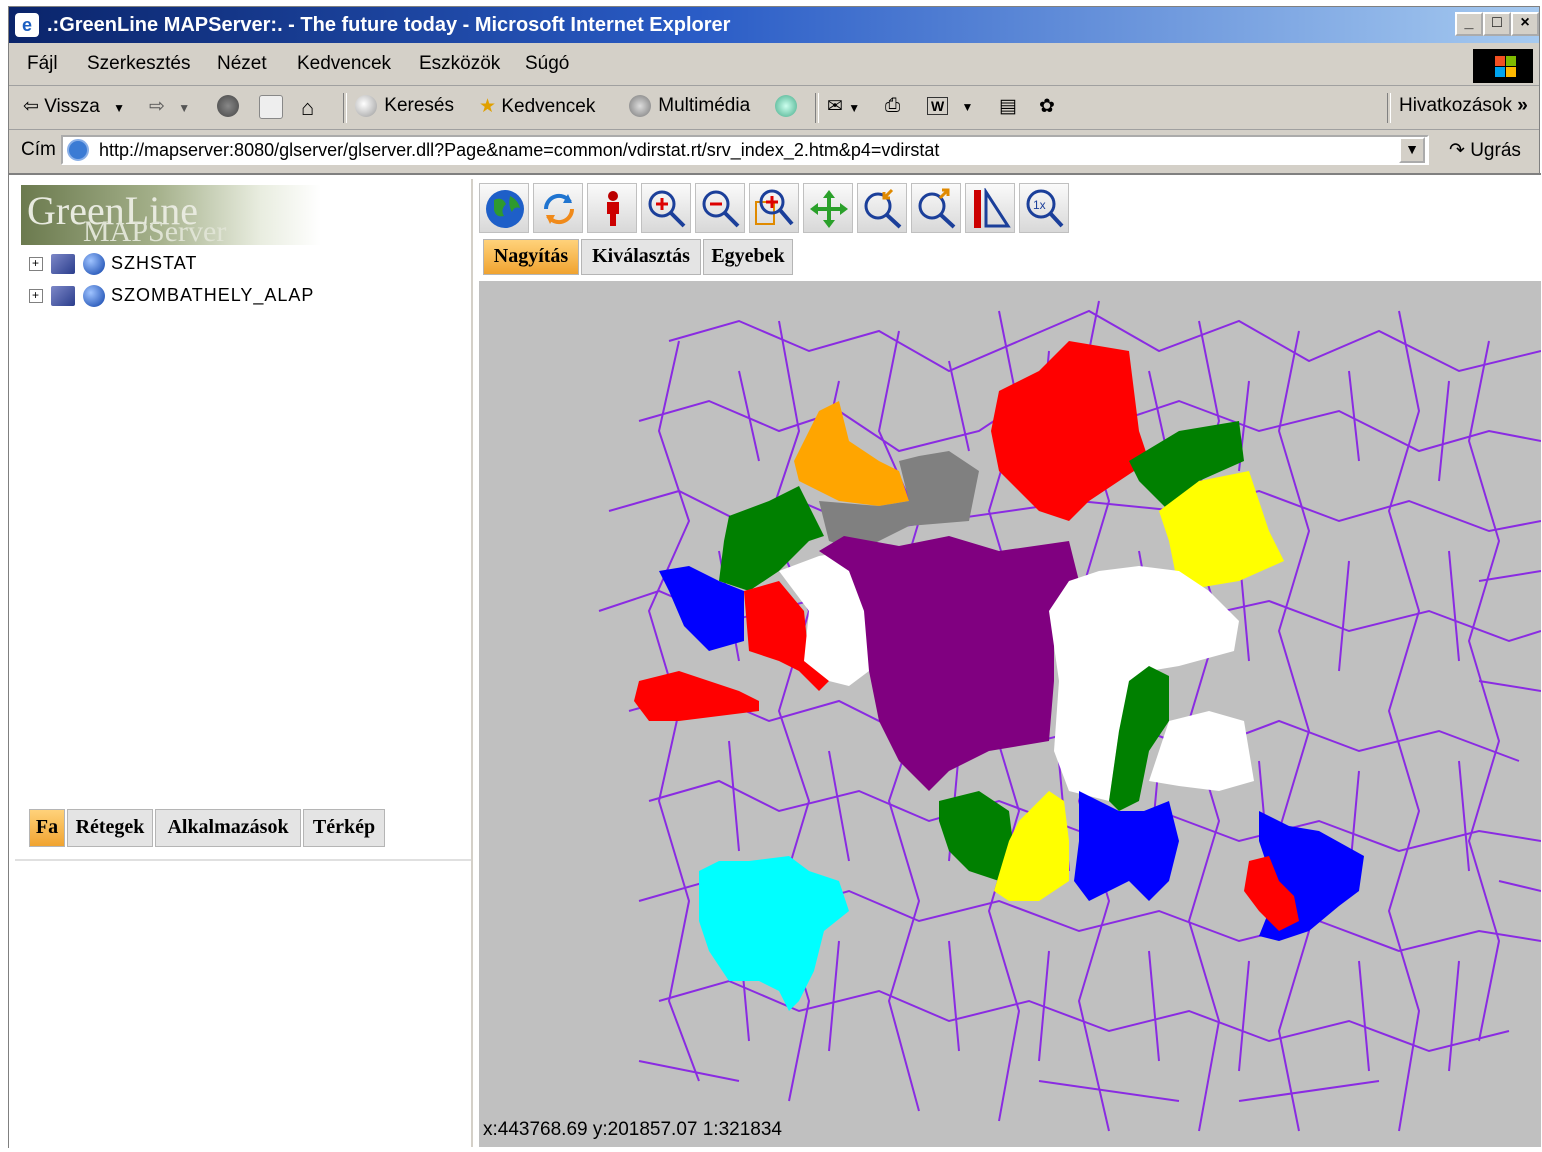  I want to click on media-button: Multimédia, so click(689, 106).